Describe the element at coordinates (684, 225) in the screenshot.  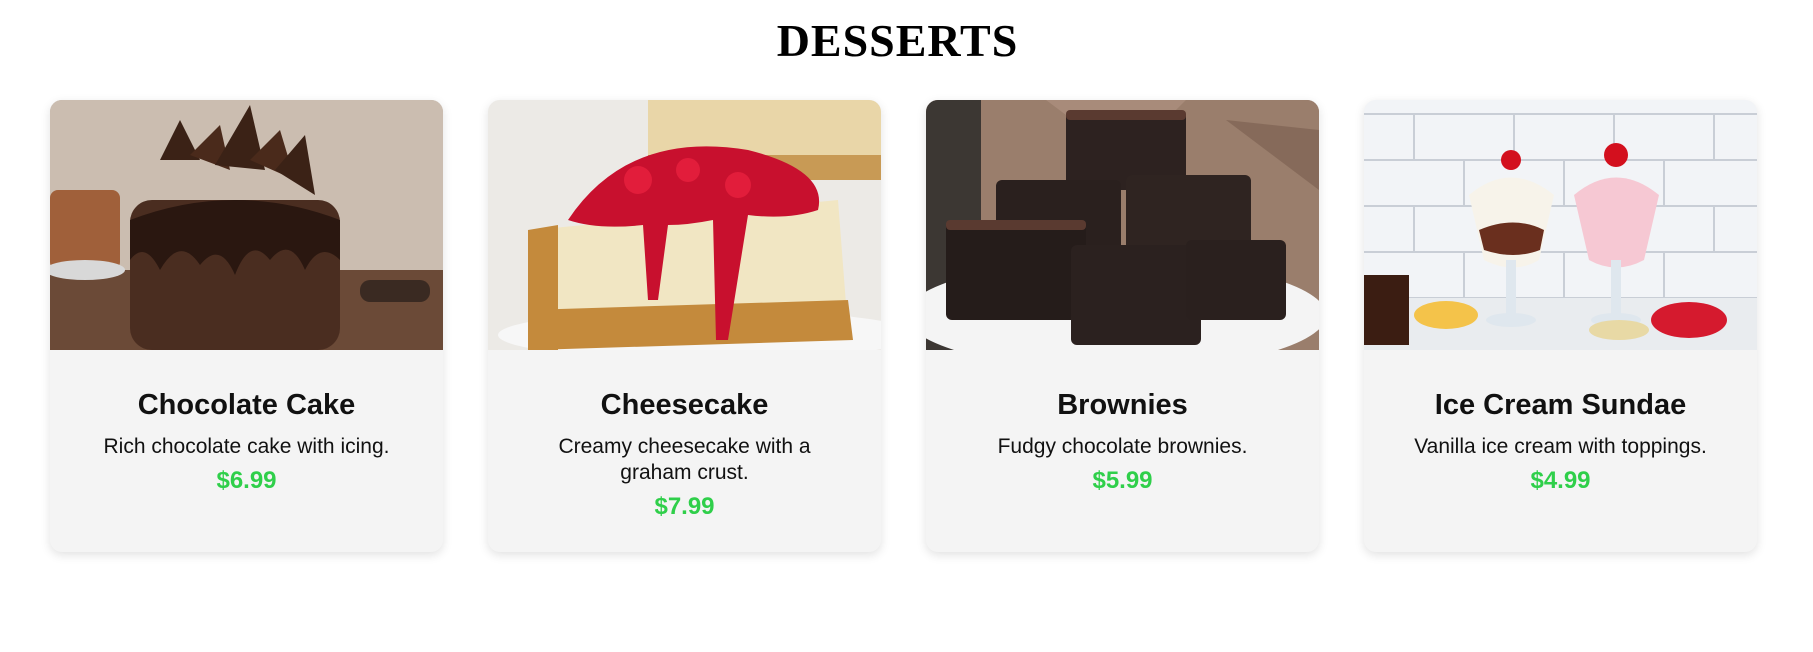
I see `cheesecake-image` at that location.